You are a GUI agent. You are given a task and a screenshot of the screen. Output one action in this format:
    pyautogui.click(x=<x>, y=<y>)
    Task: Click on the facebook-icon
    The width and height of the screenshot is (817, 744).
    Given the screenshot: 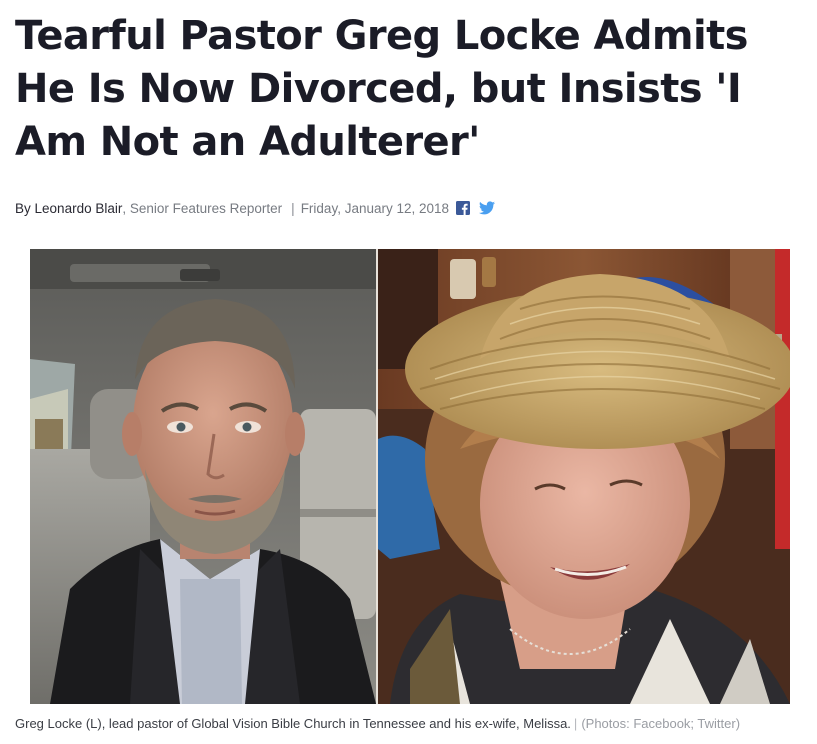 What is the action you would take?
    pyautogui.click(x=463, y=208)
    